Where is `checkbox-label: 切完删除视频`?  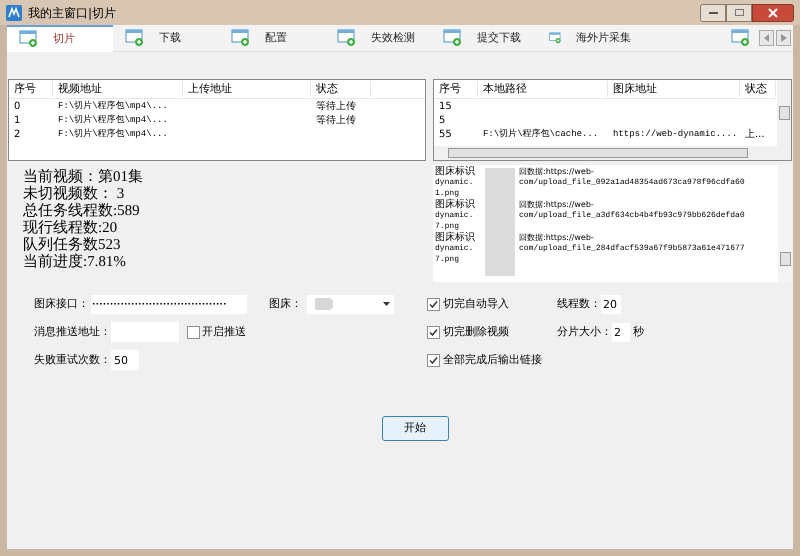 checkbox-label: 切完删除视频 is located at coordinates (476, 332).